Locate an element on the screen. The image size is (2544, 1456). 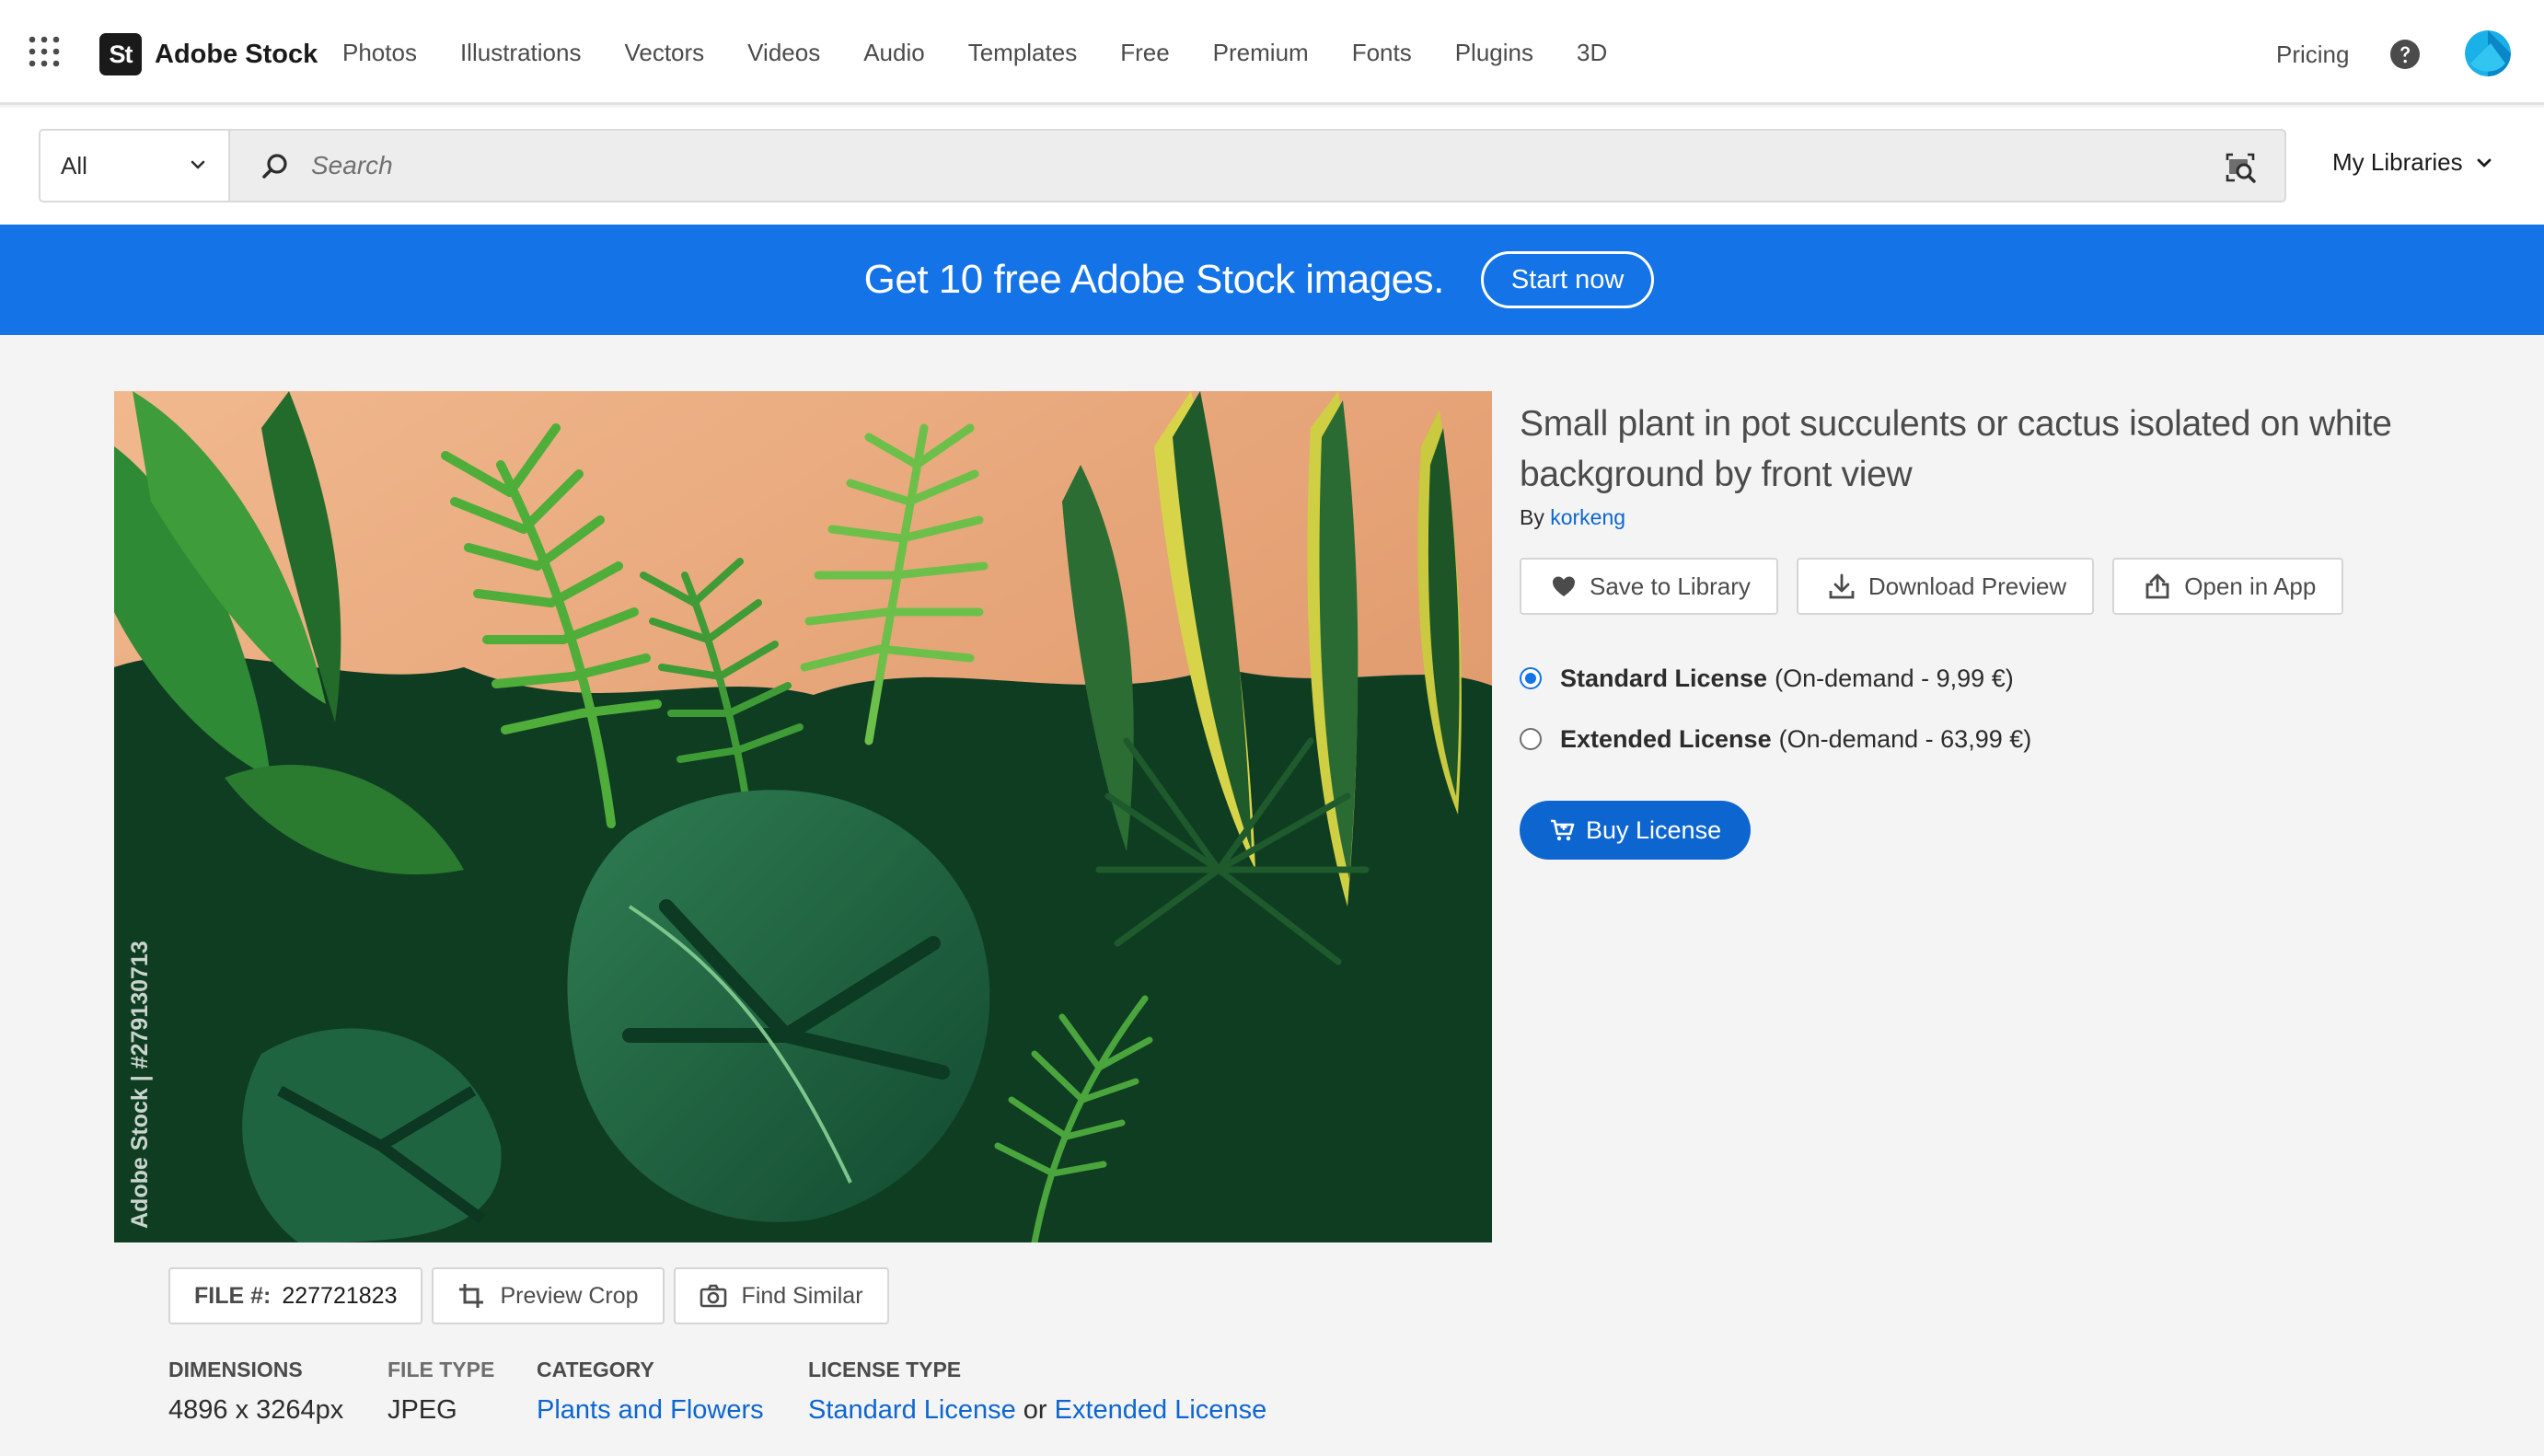
find-similar-button: Find Similar is located at coordinates (781, 1295).